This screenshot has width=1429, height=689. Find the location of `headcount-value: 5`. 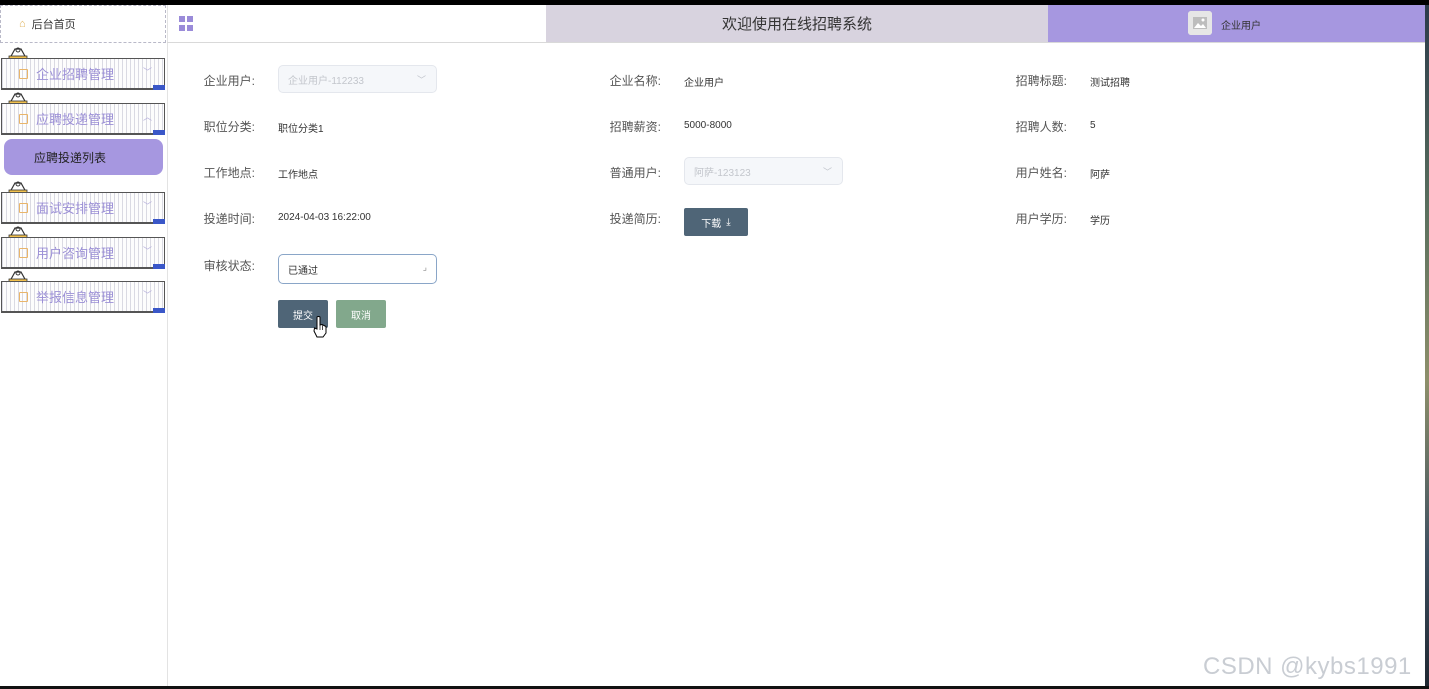

headcount-value: 5 is located at coordinates (1093, 125).